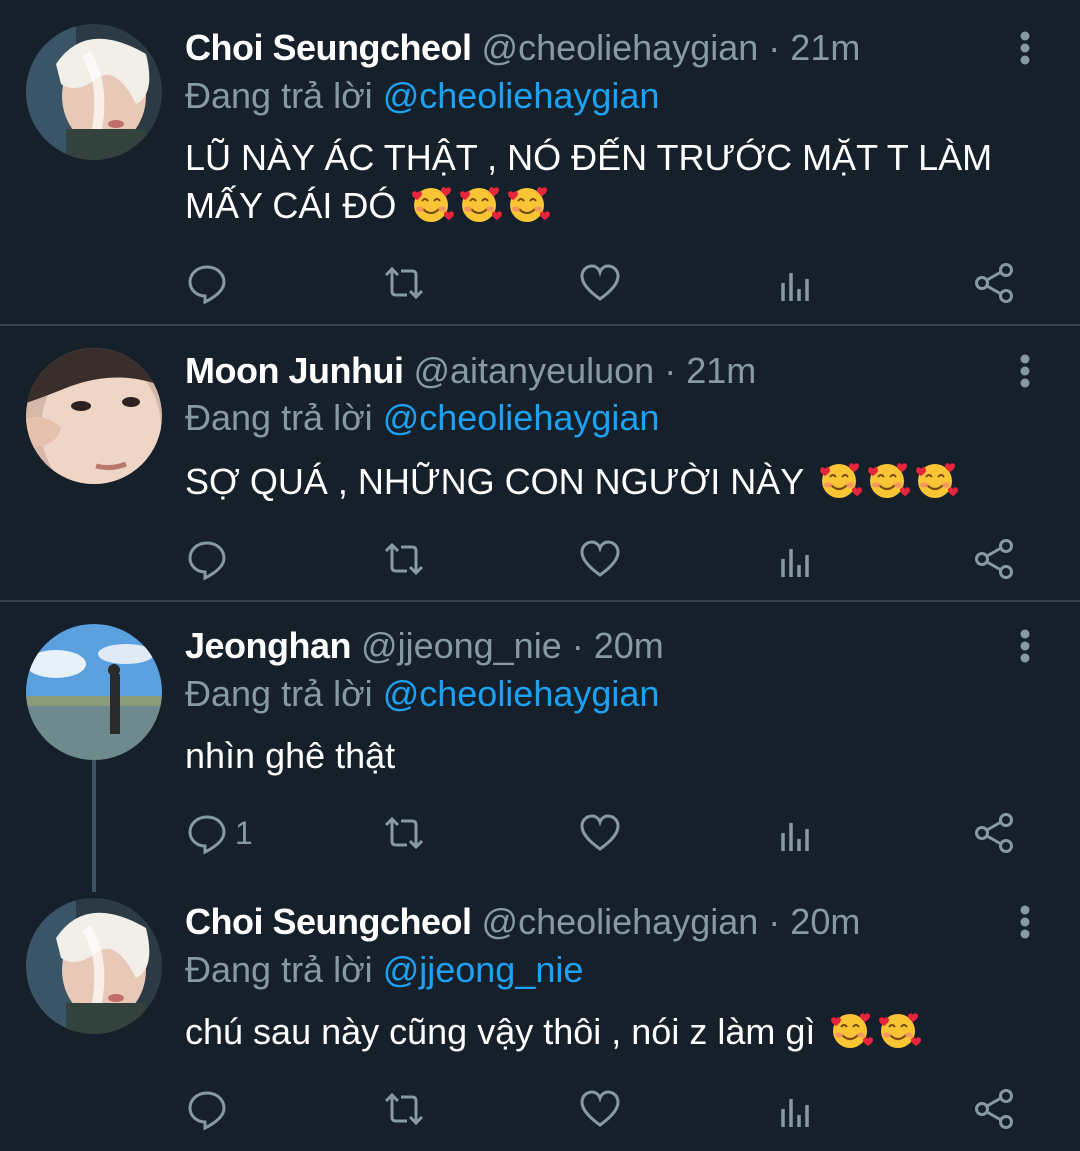  I want to click on reply-count: 1, so click(244, 832).